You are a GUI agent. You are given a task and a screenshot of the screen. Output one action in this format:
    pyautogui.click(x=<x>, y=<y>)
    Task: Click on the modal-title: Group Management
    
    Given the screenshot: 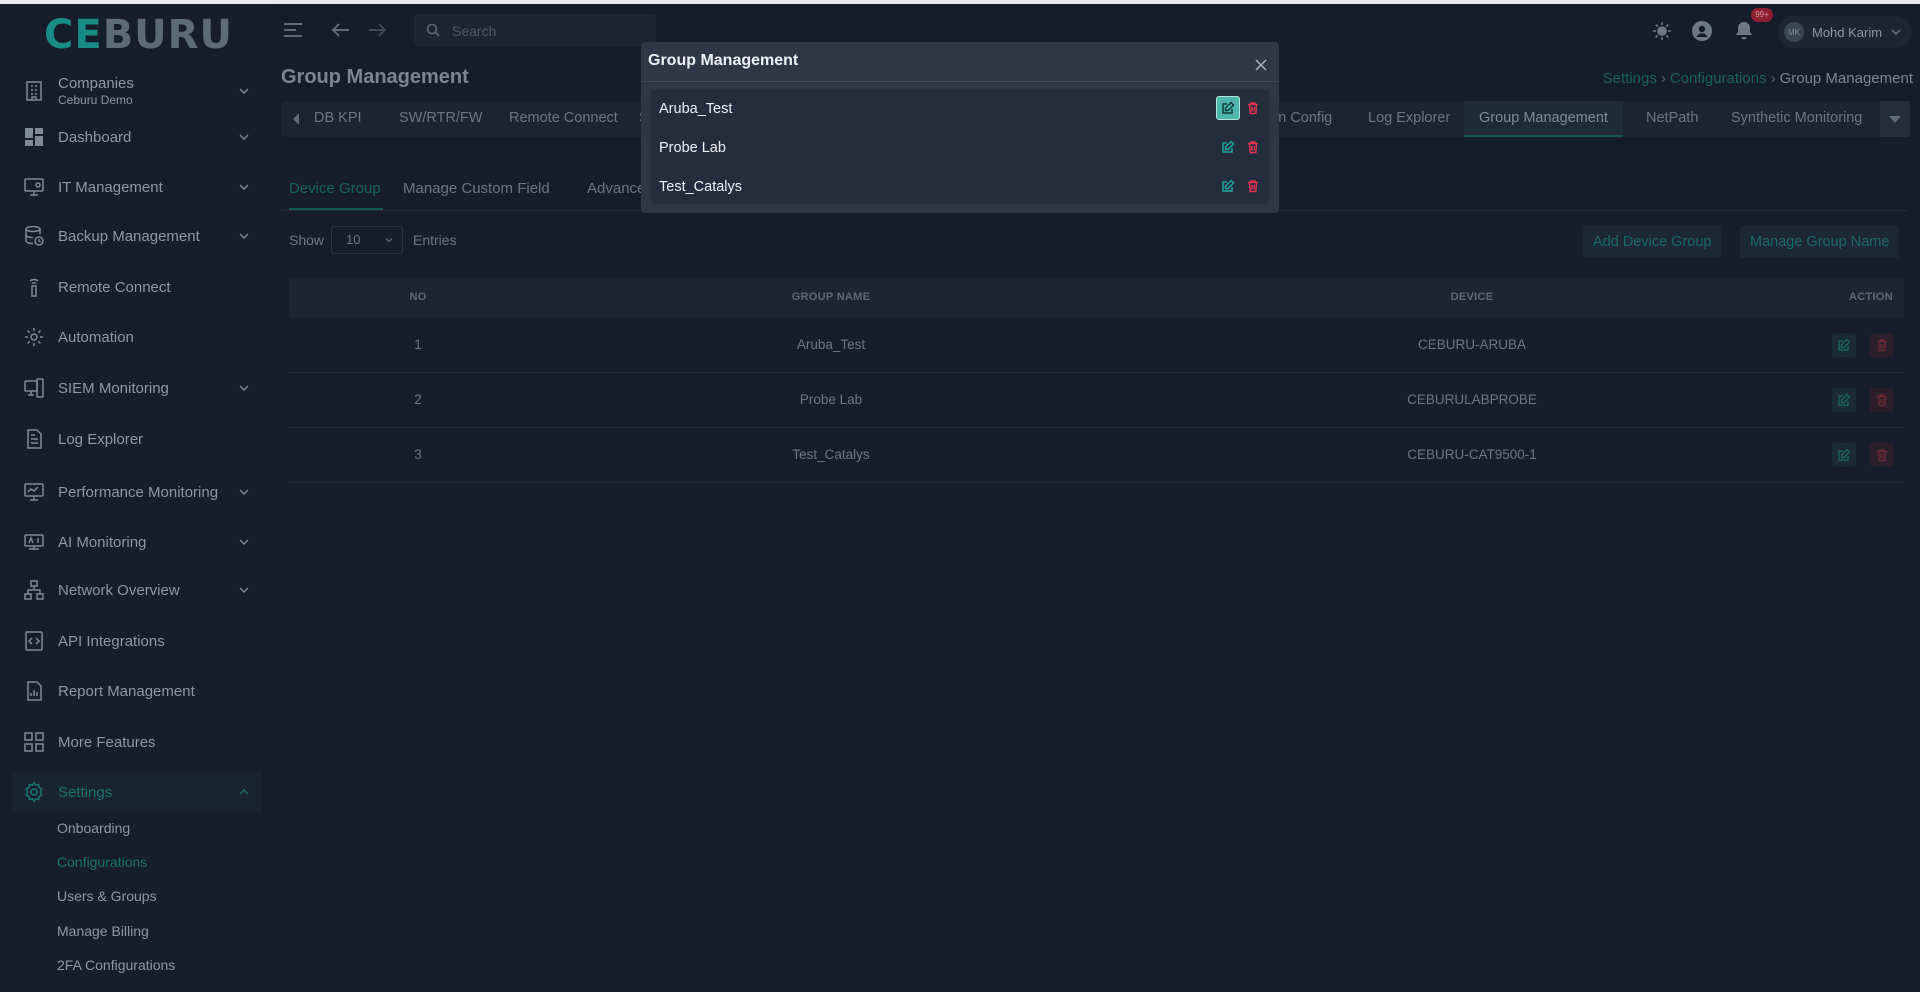 What is the action you would take?
    pyautogui.click(x=723, y=60)
    